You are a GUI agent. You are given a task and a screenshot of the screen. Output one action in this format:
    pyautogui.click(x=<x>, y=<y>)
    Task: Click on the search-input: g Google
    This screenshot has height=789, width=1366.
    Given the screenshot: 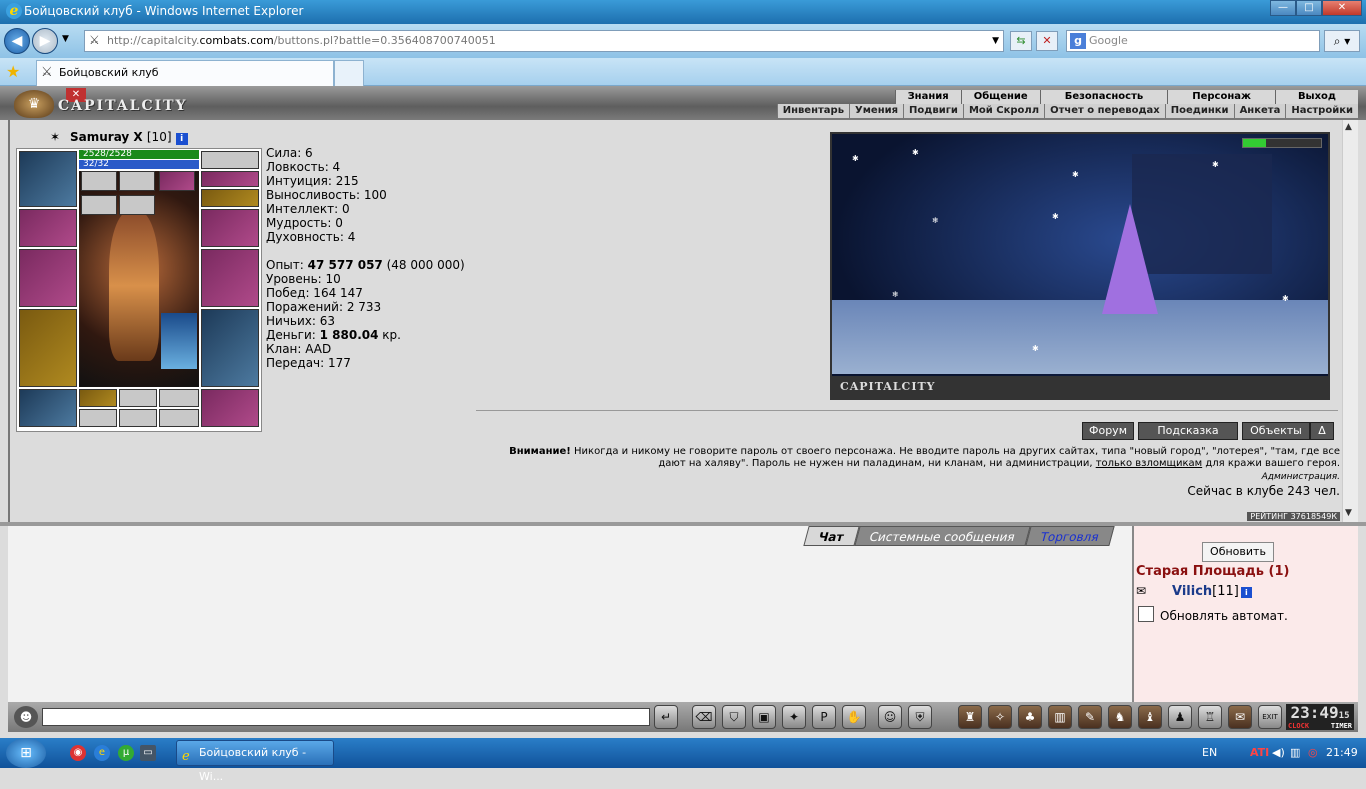 What is the action you would take?
    pyautogui.click(x=1193, y=41)
    